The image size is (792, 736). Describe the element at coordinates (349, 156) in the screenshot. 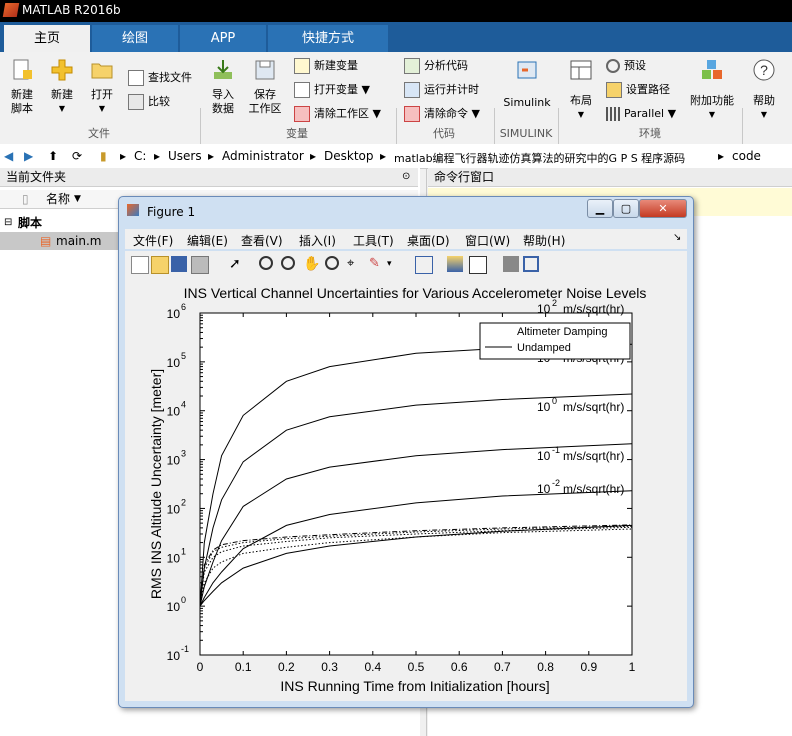

I see `path-segment: Desktop` at that location.